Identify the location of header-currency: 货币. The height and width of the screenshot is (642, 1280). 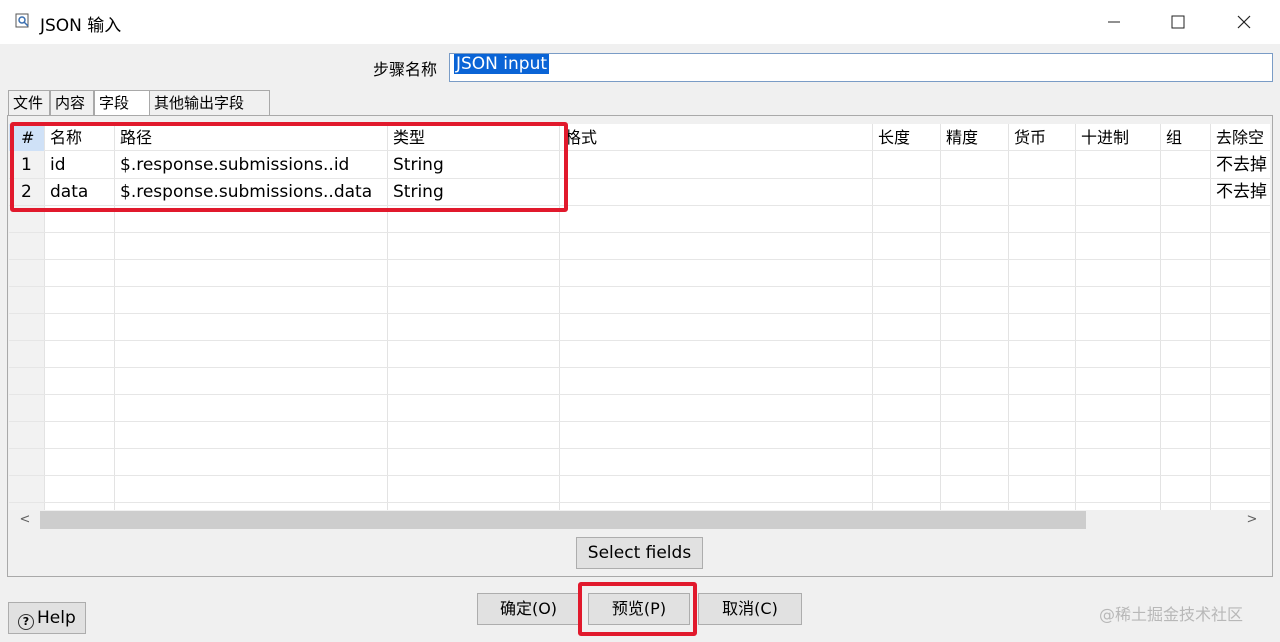
(1041, 137).